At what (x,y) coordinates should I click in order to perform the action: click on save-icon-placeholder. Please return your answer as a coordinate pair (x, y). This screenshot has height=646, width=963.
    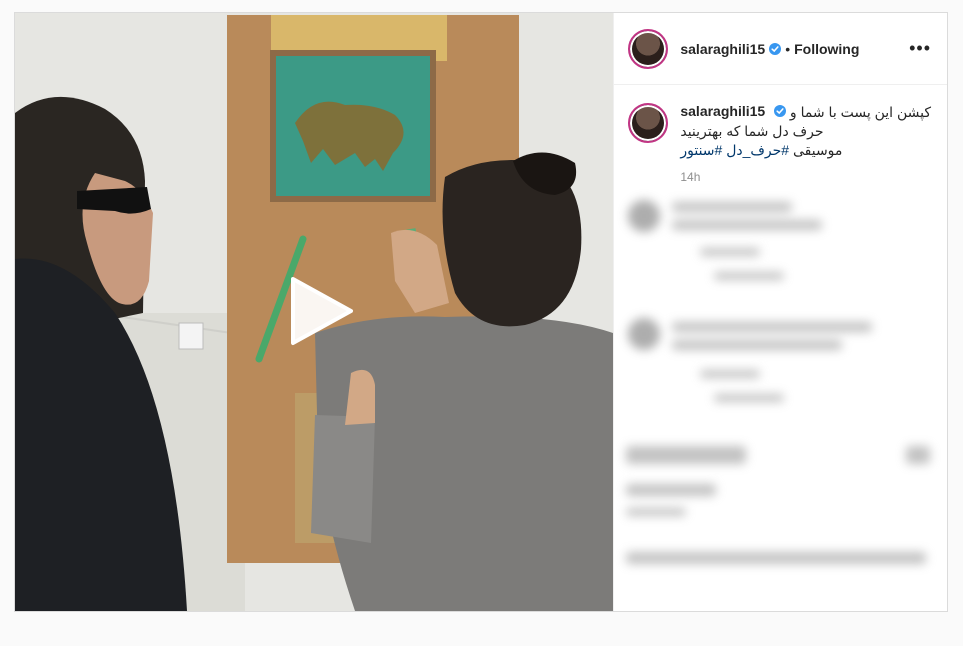
    Looking at the image, I should click on (918, 455).